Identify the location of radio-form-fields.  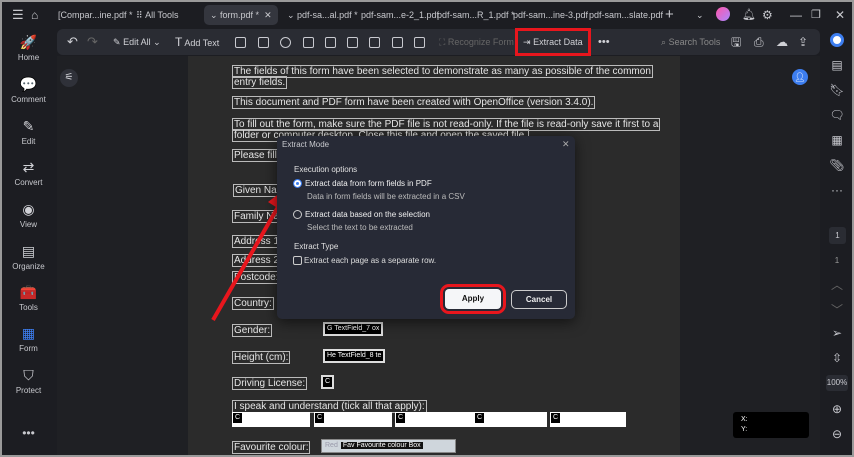
(297, 183).